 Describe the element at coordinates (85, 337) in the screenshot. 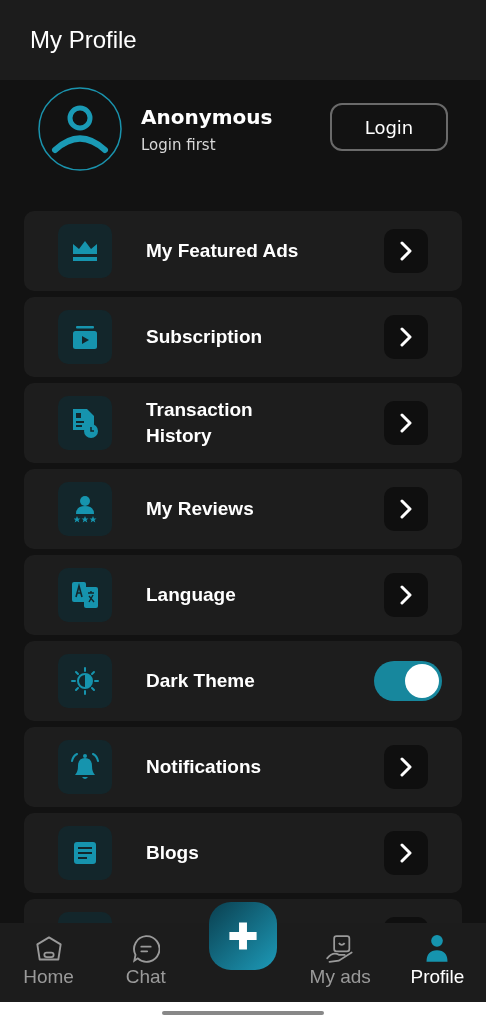

I see `video-icon` at that location.